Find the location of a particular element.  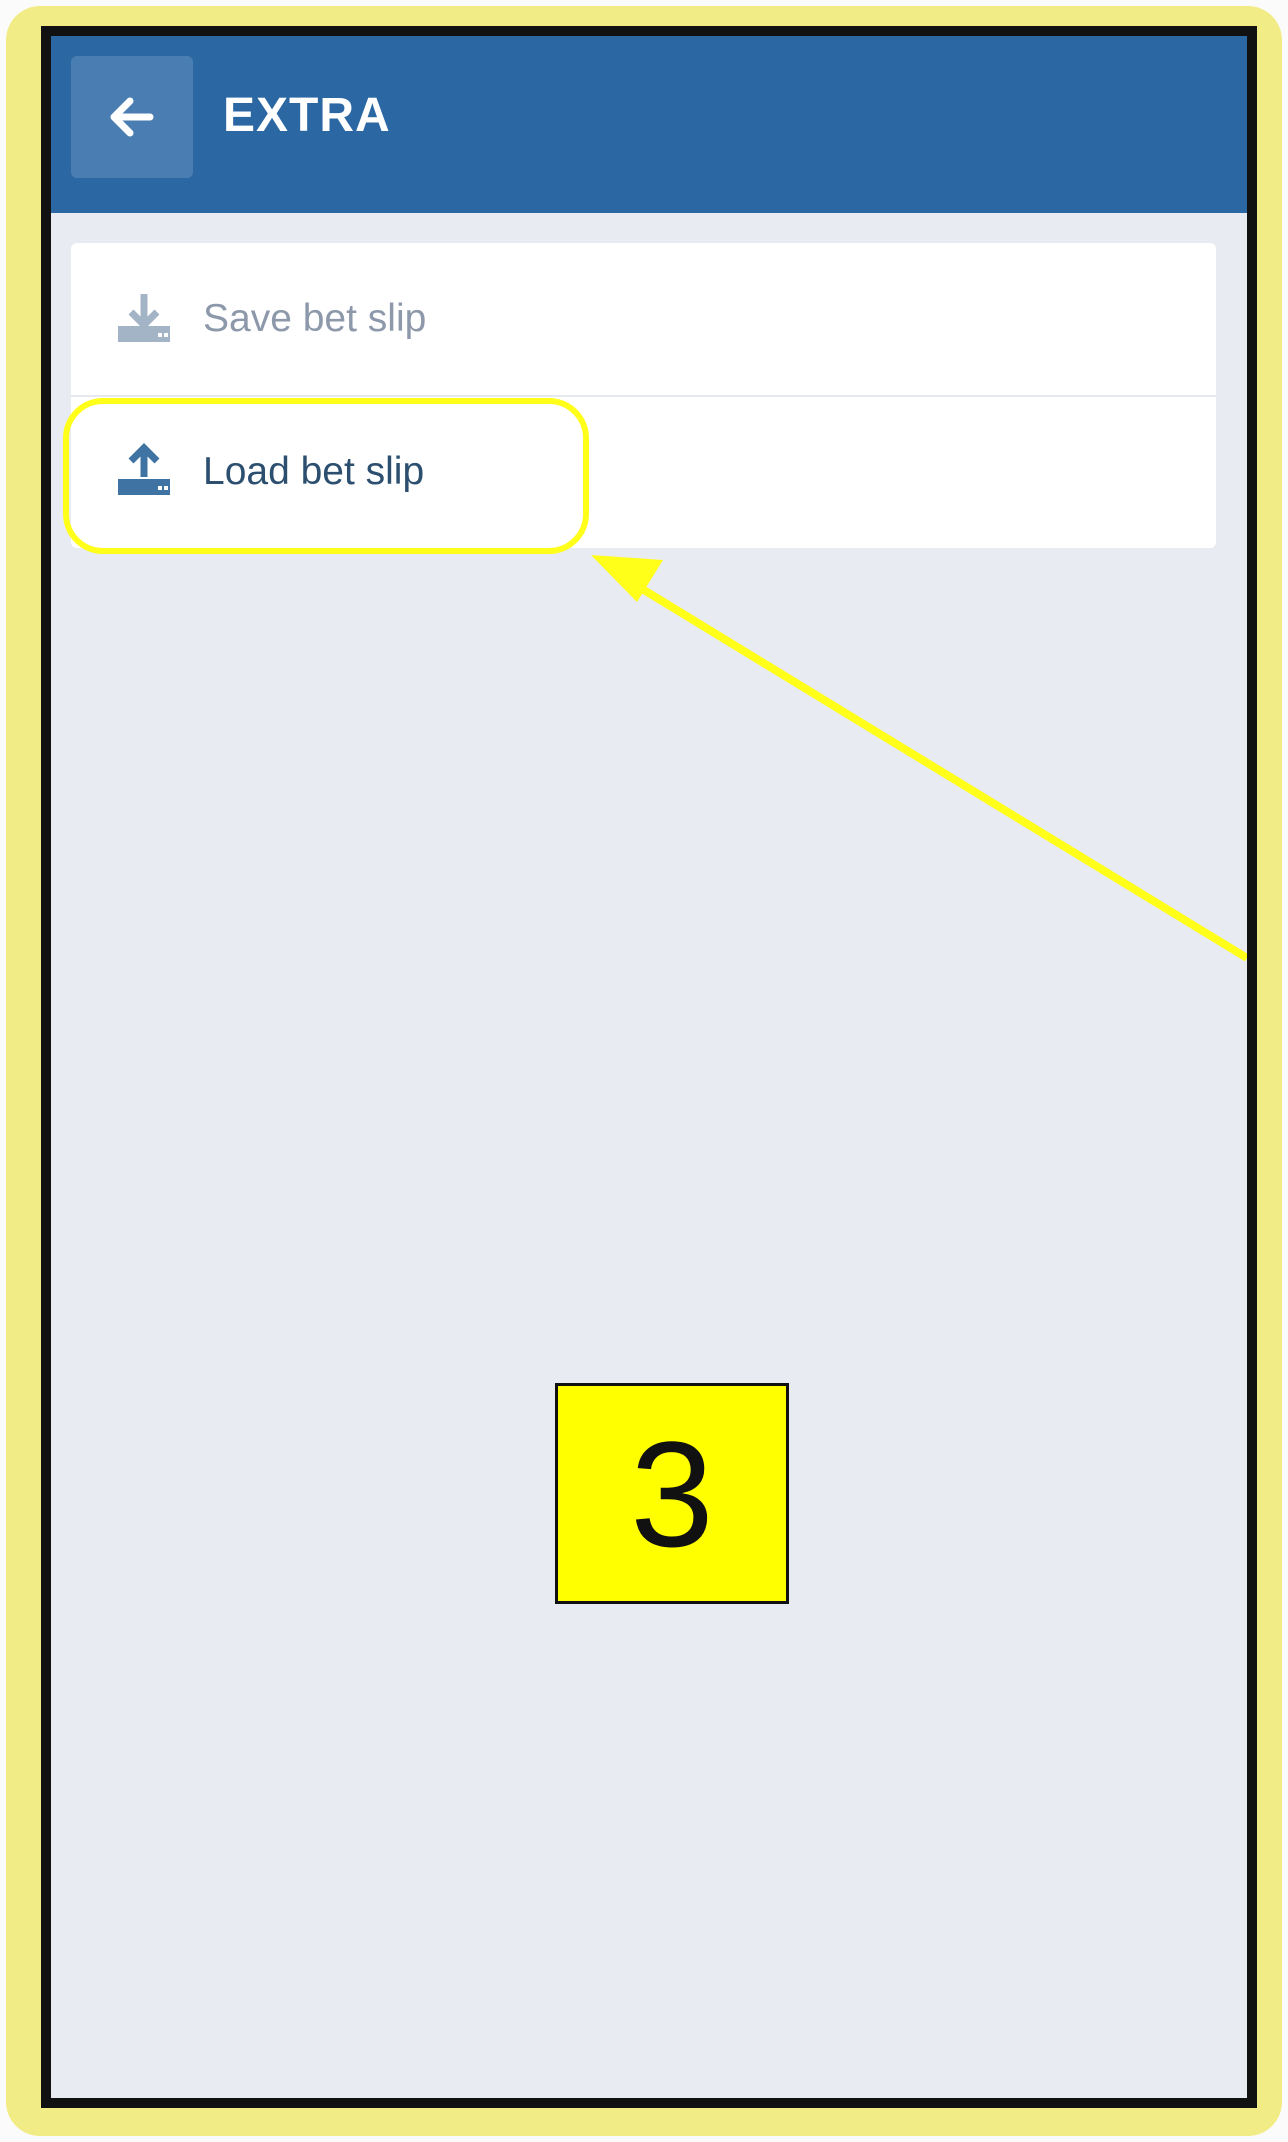

arrow-left-icon is located at coordinates (132, 117).